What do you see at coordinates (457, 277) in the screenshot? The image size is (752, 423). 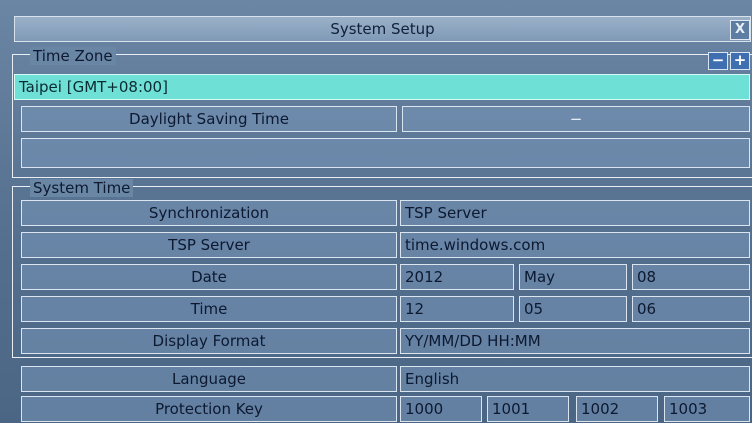 I see `date-year-field: 2012` at bounding box center [457, 277].